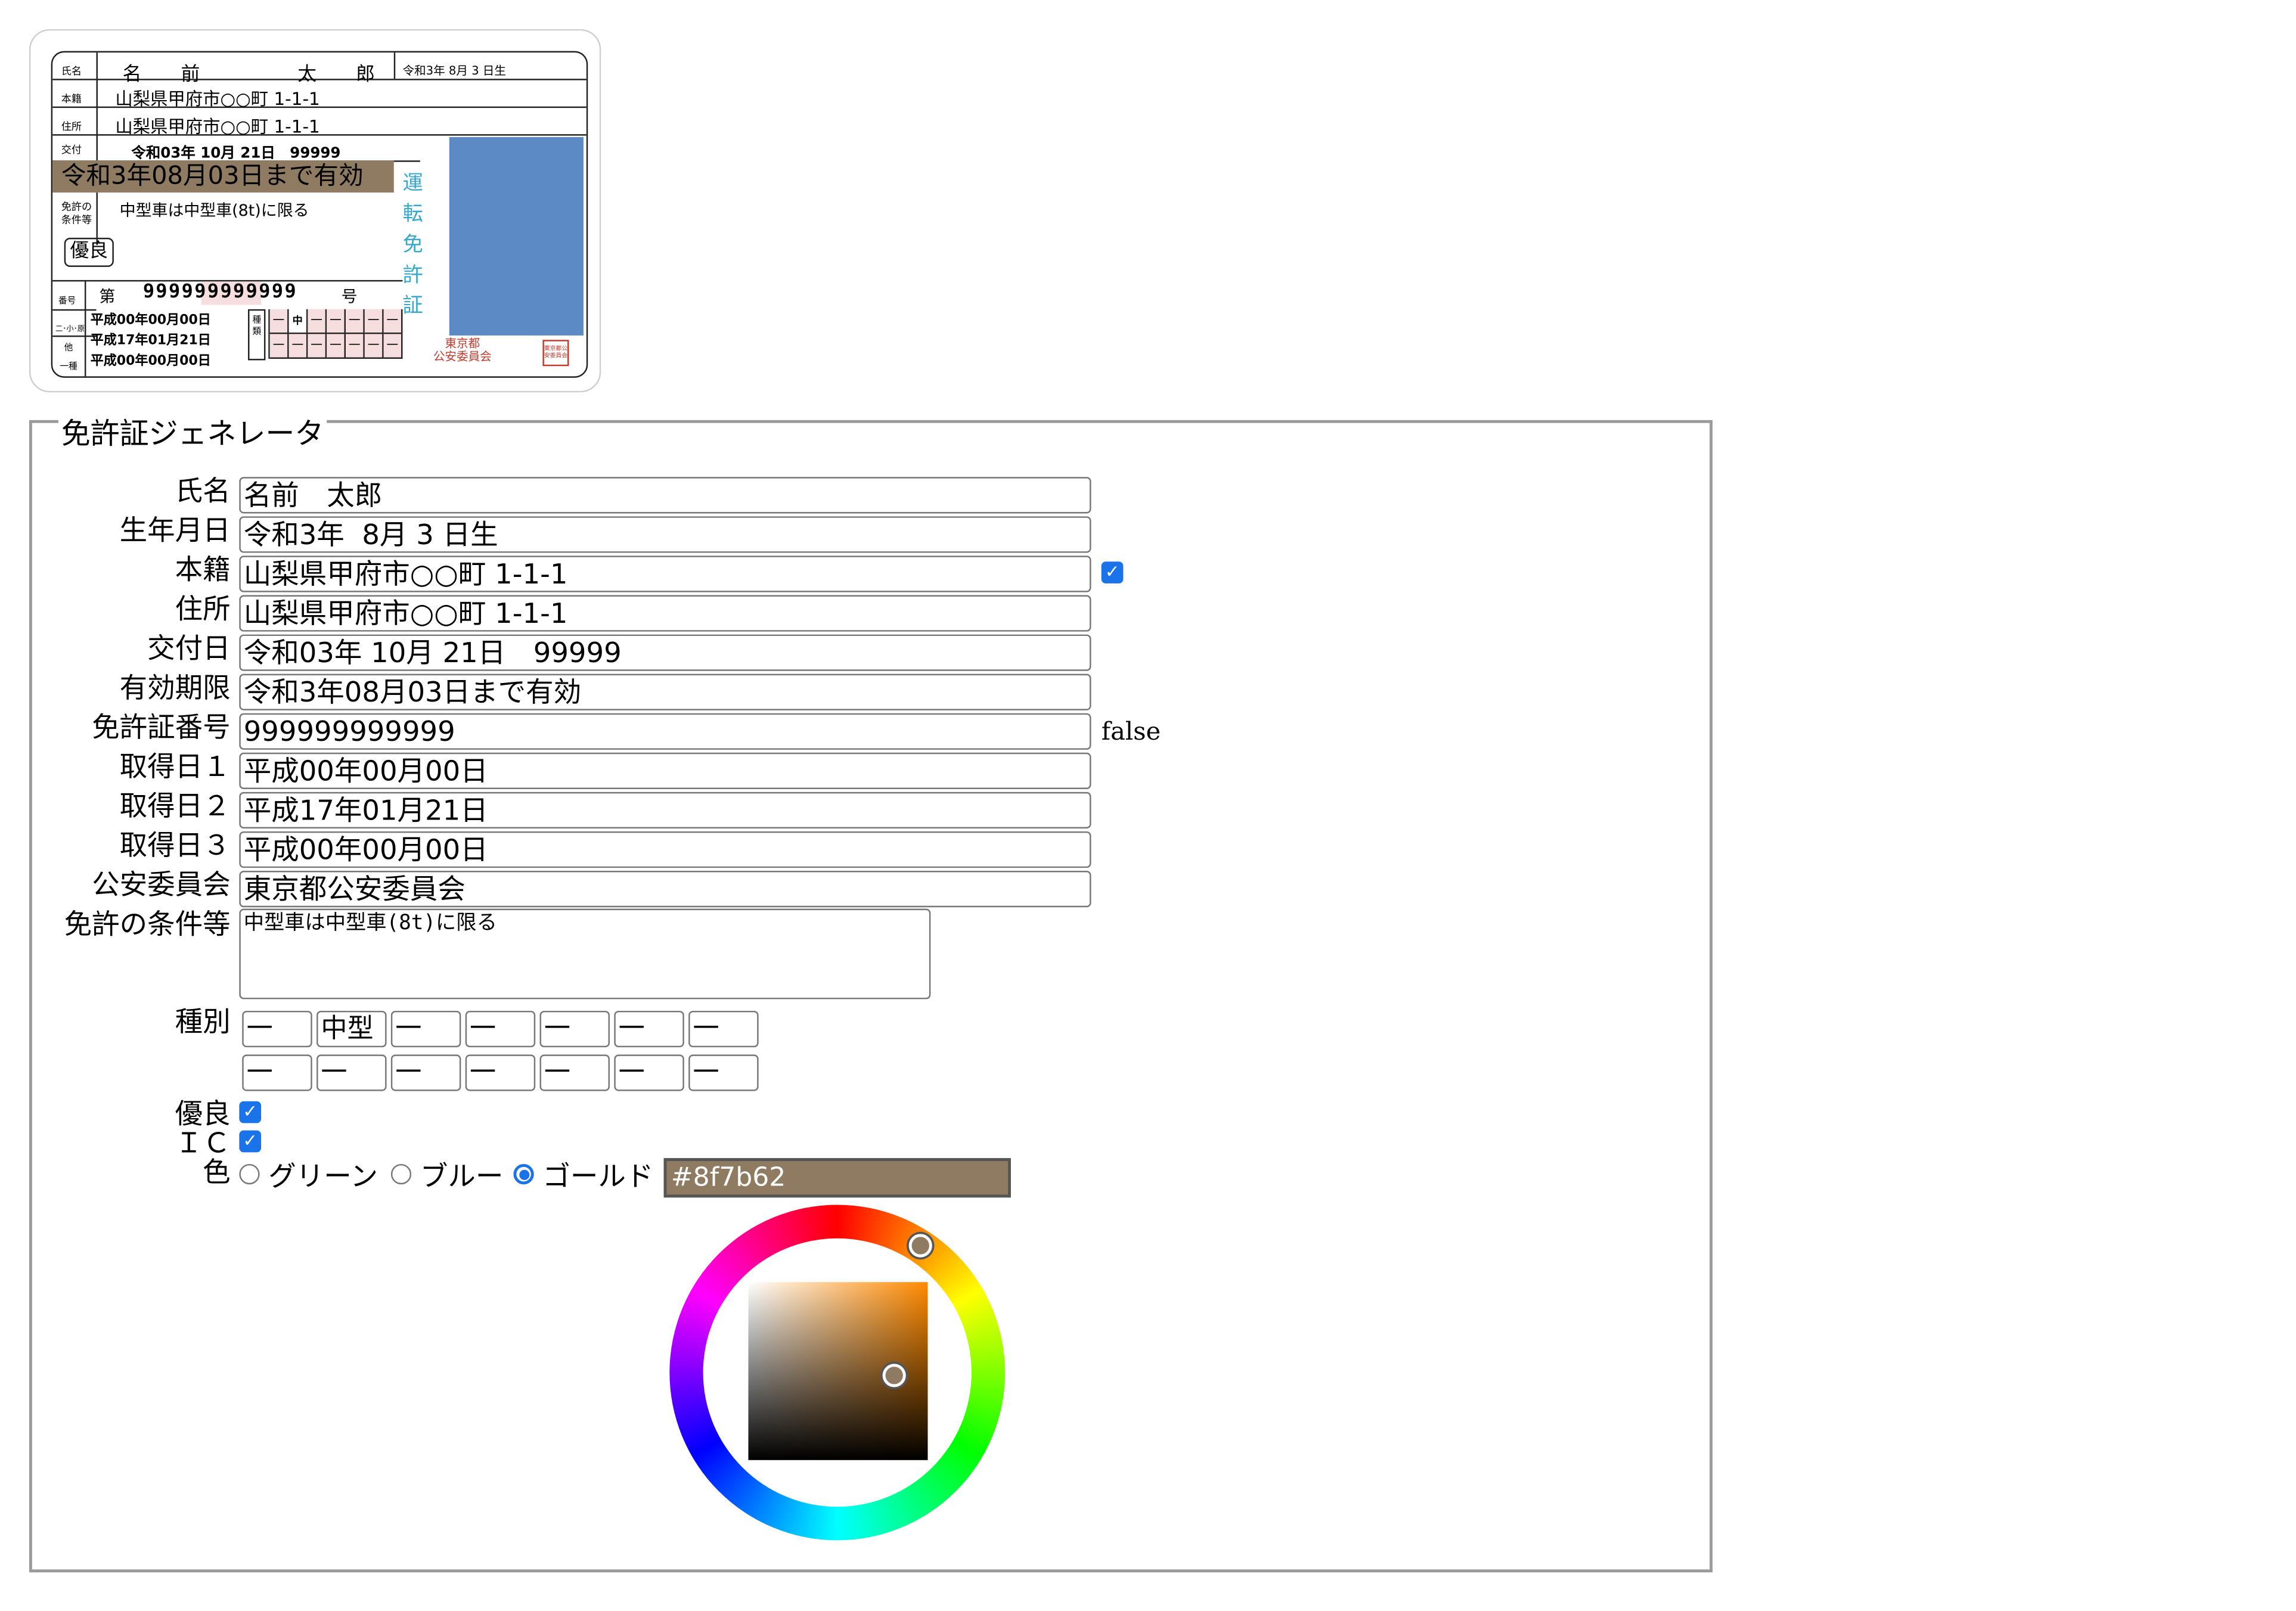 The height and width of the screenshot is (1611, 2296). I want to click on issue-input: 令和03年 10月 21日 99999, so click(665, 652).